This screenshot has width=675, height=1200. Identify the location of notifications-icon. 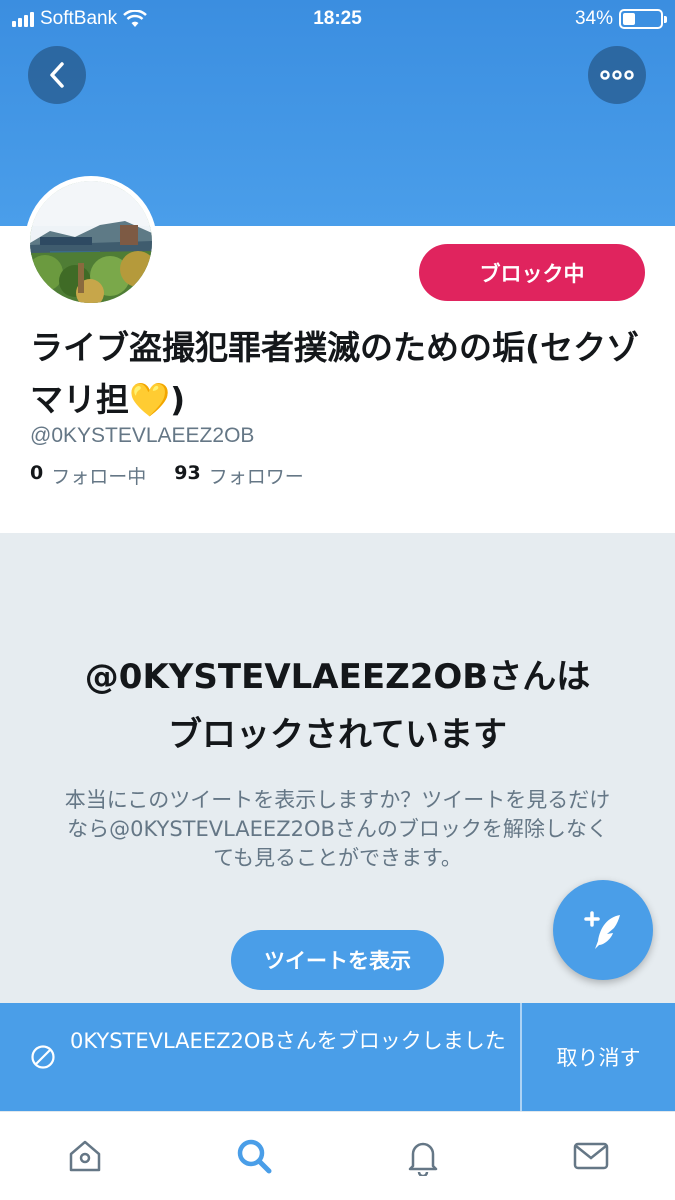
(423, 1159).